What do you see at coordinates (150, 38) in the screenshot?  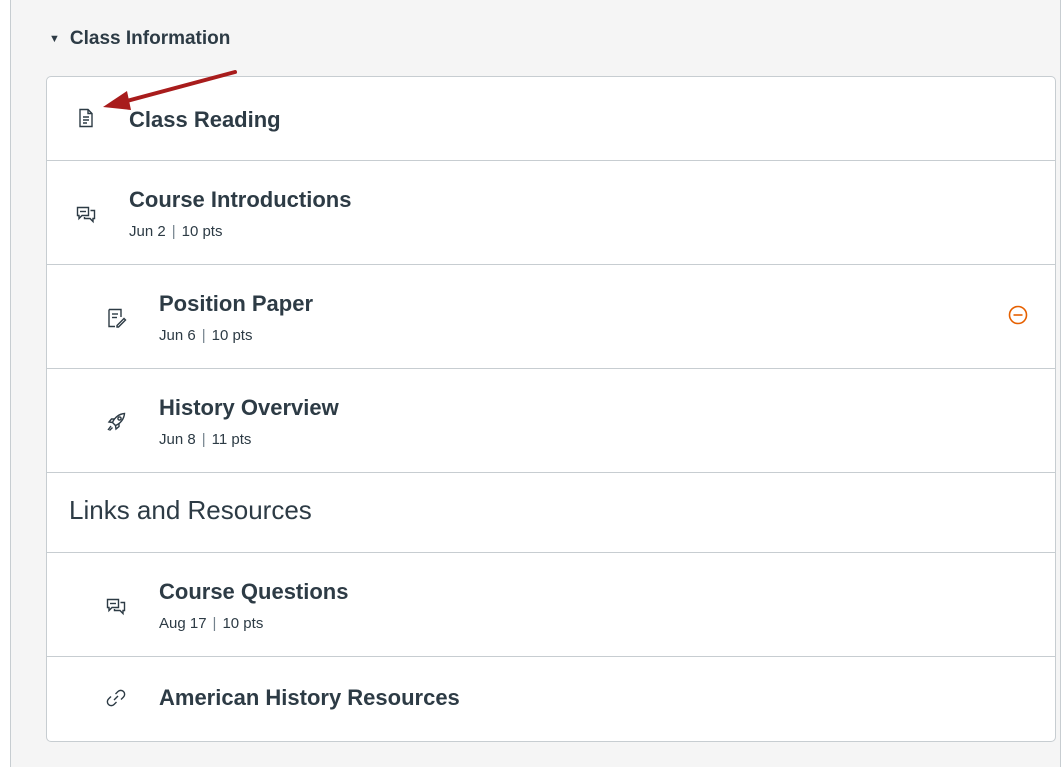 I see `module-title: Class Information` at bounding box center [150, 38].